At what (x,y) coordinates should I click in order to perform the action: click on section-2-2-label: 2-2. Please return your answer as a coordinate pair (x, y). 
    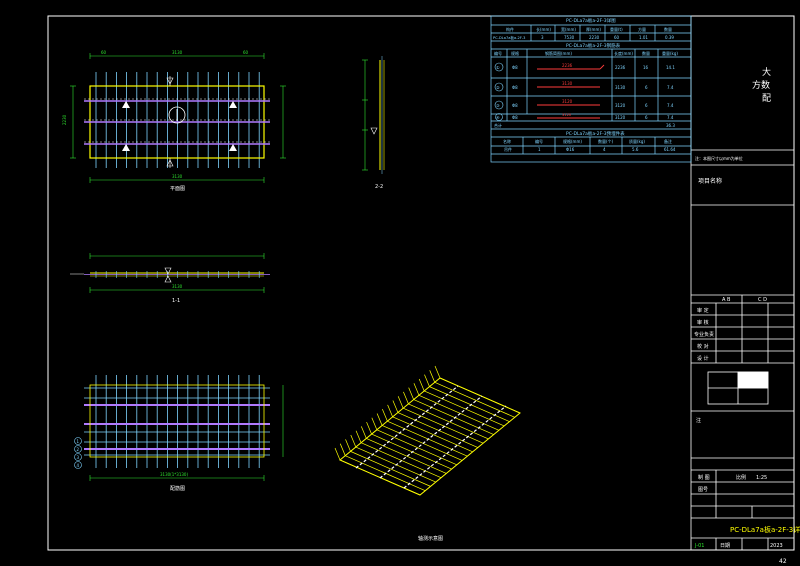
    Looking at the image, I should click on (379, 187).